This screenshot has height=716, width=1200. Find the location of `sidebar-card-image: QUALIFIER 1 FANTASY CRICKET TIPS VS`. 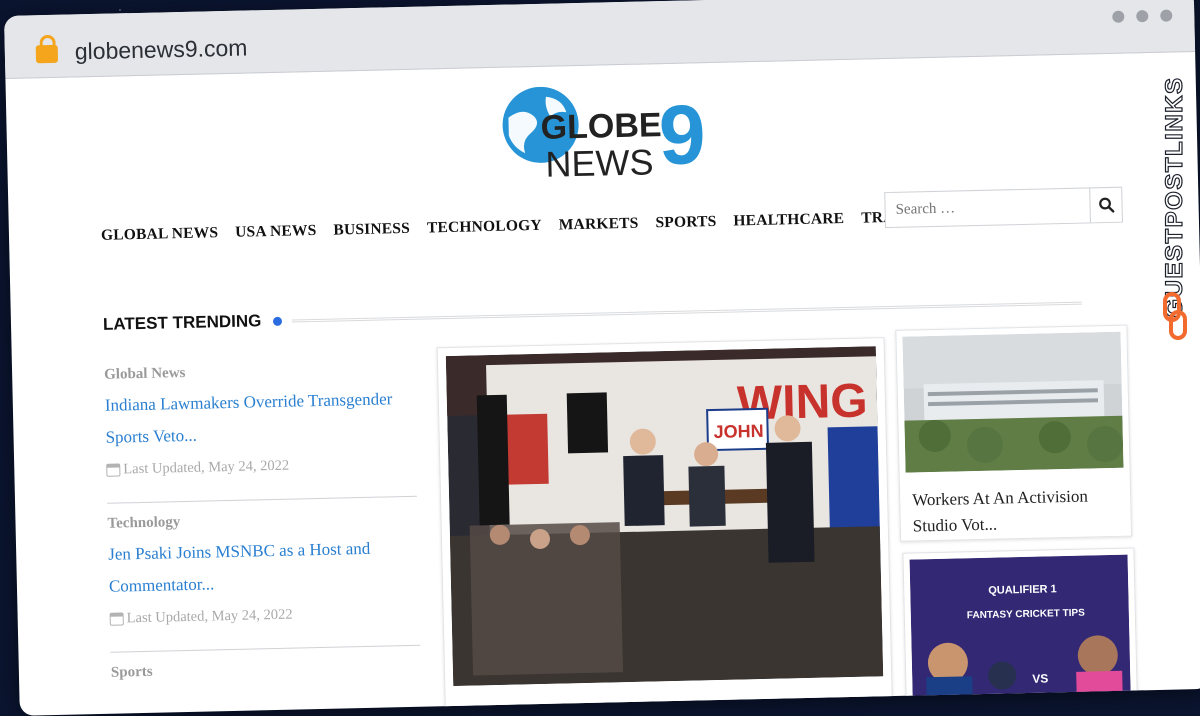

sidebar-card-image: QUALIFIER 1 FANTASY CRICKET TIPS VS is located at coordinates (1020, 630).